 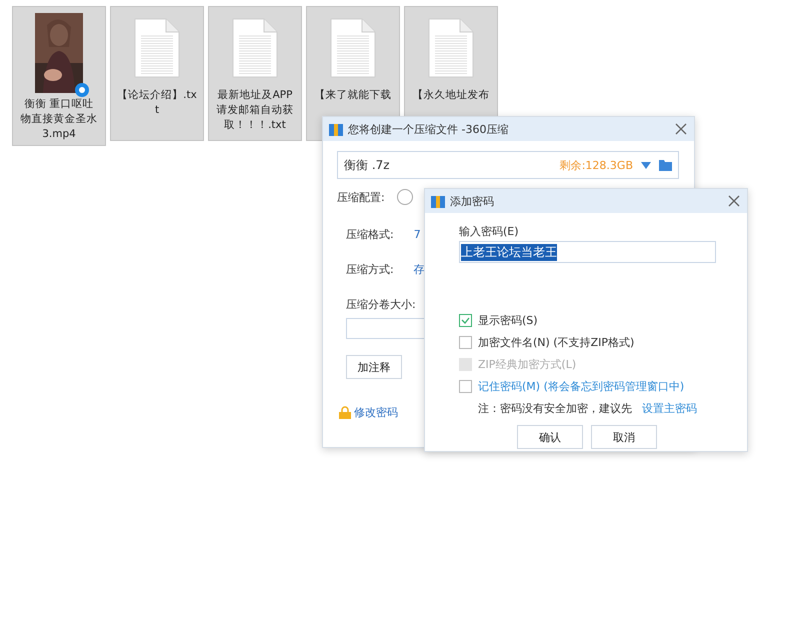 What do you see at coordinates (587, 252) in the screenshot?
I see `password-field: 上老王论坛当老王` at bounding box center [587, 252].